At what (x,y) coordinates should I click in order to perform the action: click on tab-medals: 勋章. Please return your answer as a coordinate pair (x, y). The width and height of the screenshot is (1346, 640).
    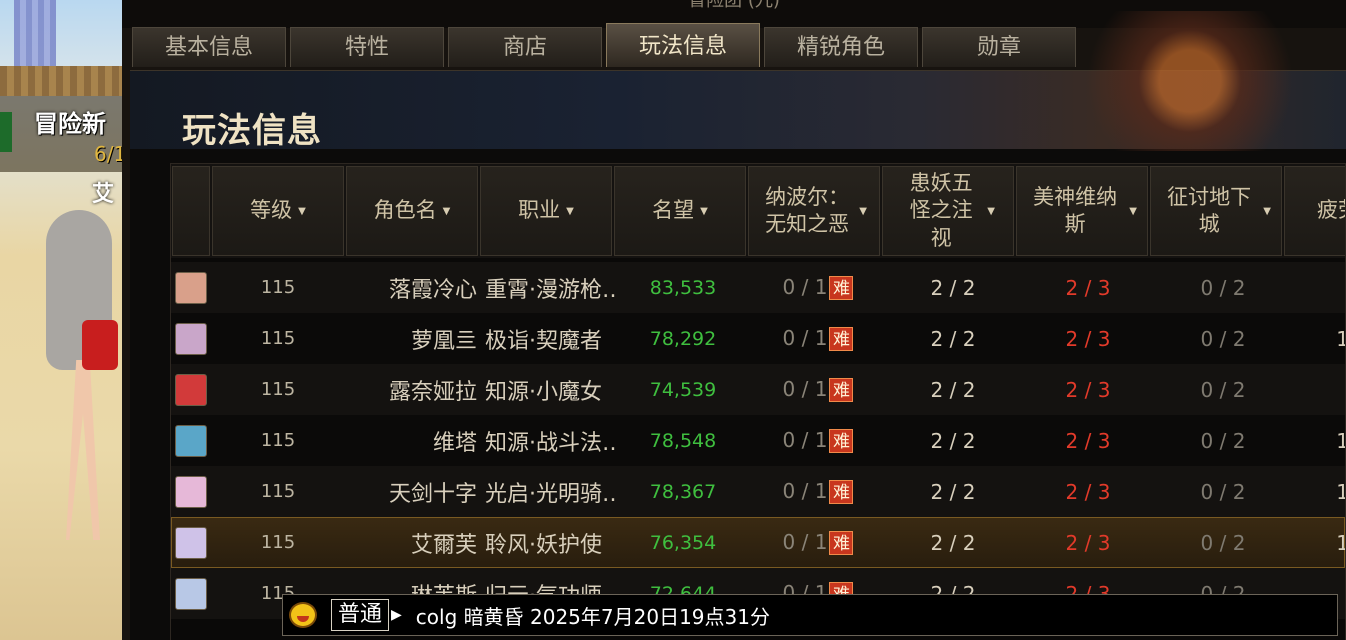
    Looking at the image, I should click on (999, 47).